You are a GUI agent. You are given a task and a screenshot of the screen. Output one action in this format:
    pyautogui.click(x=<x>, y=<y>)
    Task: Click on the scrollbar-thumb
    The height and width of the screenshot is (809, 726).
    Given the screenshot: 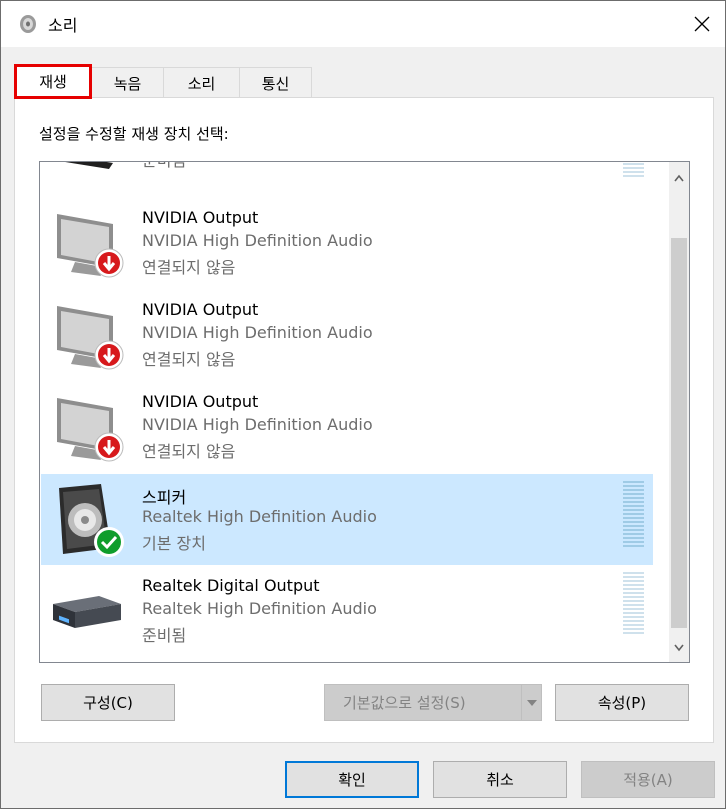 What is the action you would take?
    pyautogui.click(x=679, y=433)
    